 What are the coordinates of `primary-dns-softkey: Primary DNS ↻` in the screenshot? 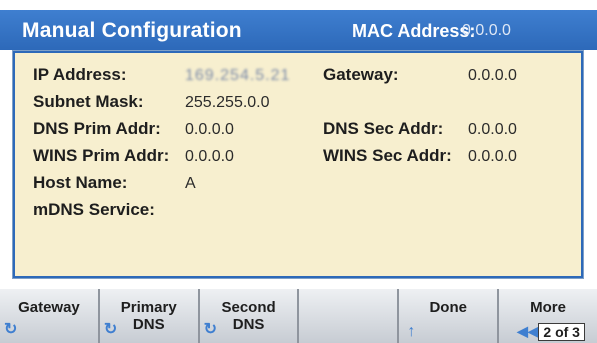 It's located at (149, 316).